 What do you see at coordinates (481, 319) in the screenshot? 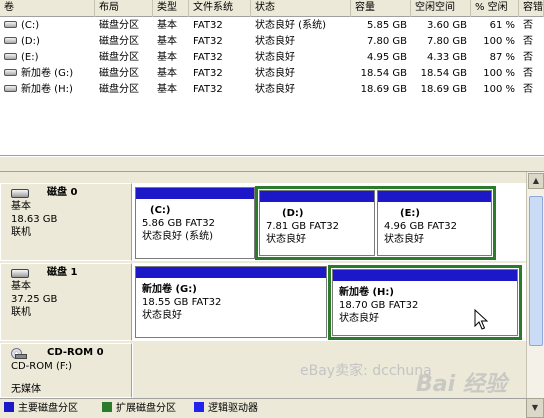
I see `mouse-pointer-icon` at bounding box center [481, 319].